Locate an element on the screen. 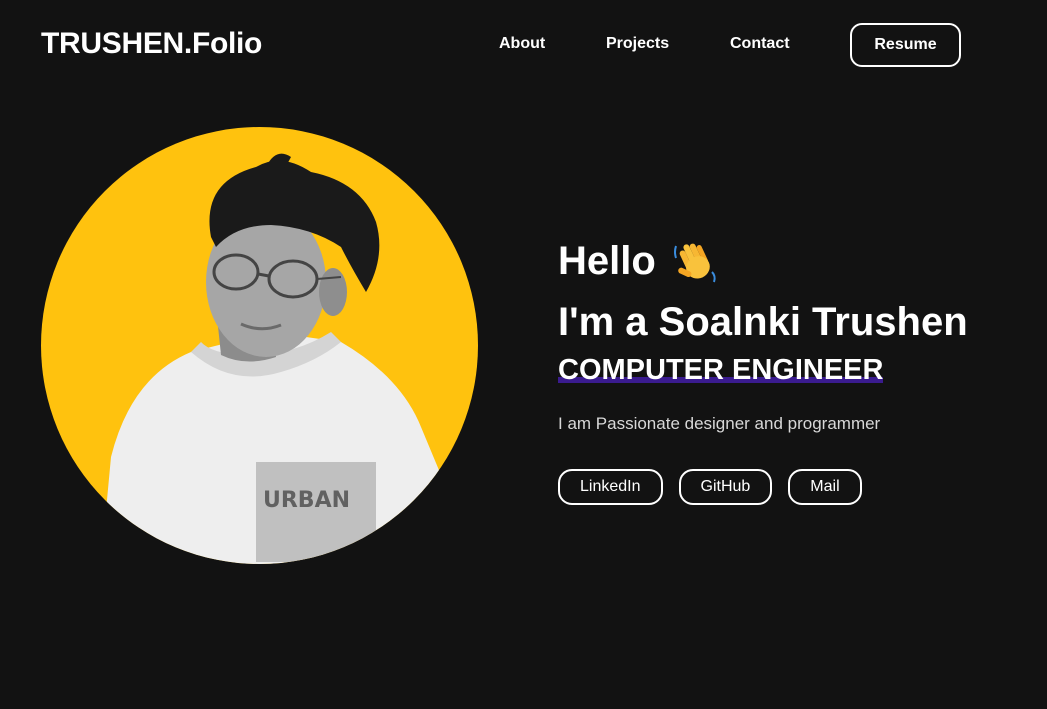 The height and width of the screenshot is (709, 1047). intro-heading: I'm a Soalnki Trushen is located at coordinates (763, 322).